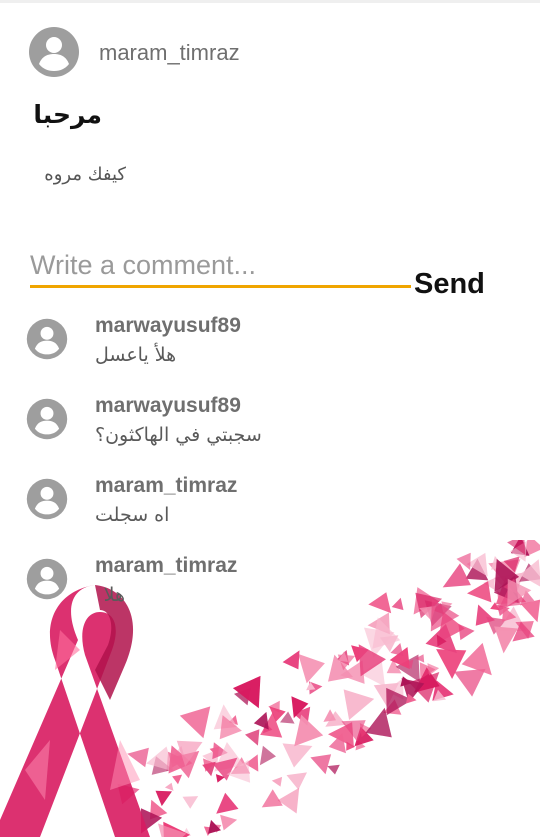 The width and height of the screenshot is (540, 837). Describe the element at coordinates (464, 284) in the screenshot. I see `send-button: Send` at that location.